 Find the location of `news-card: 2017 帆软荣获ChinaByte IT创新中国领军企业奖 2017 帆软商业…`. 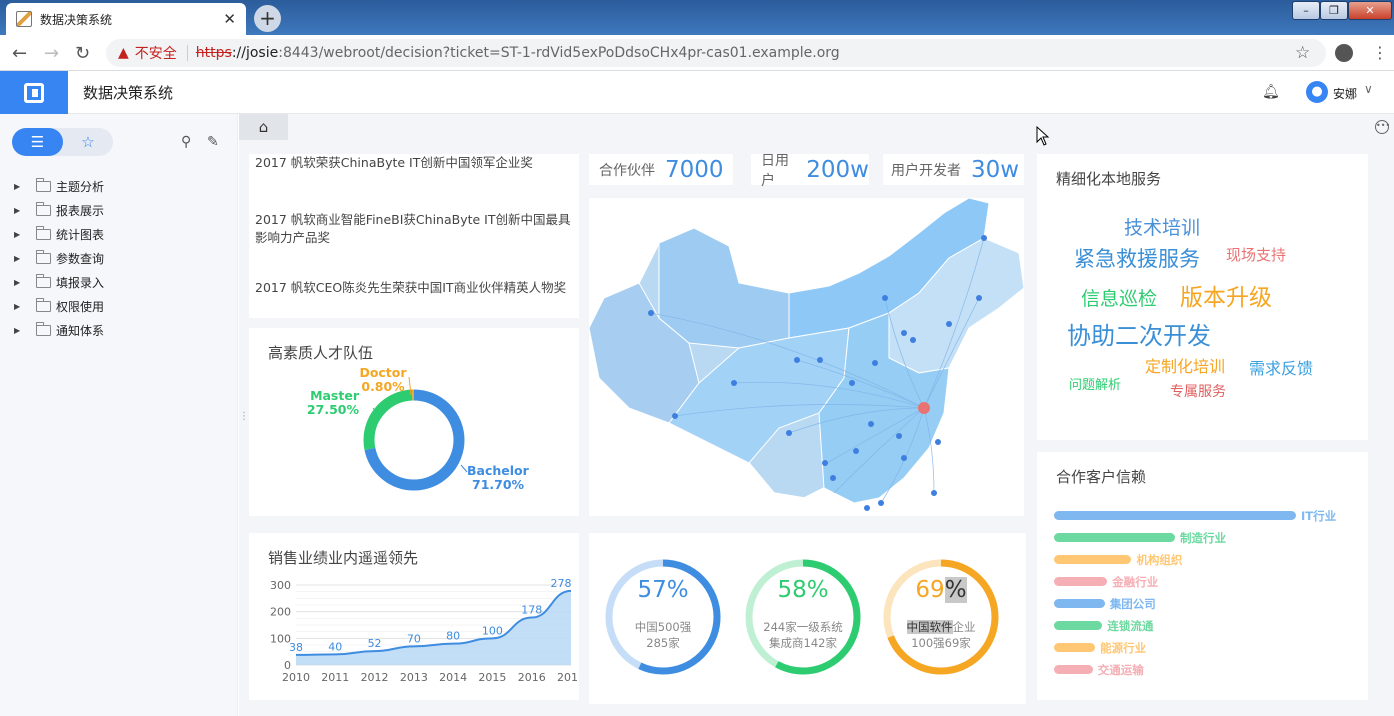

news-card: 2017 帆软荣获ChinaByte IT创新中国领军企业奖 2017 帆软商业… is located at coordinates (414, 236).